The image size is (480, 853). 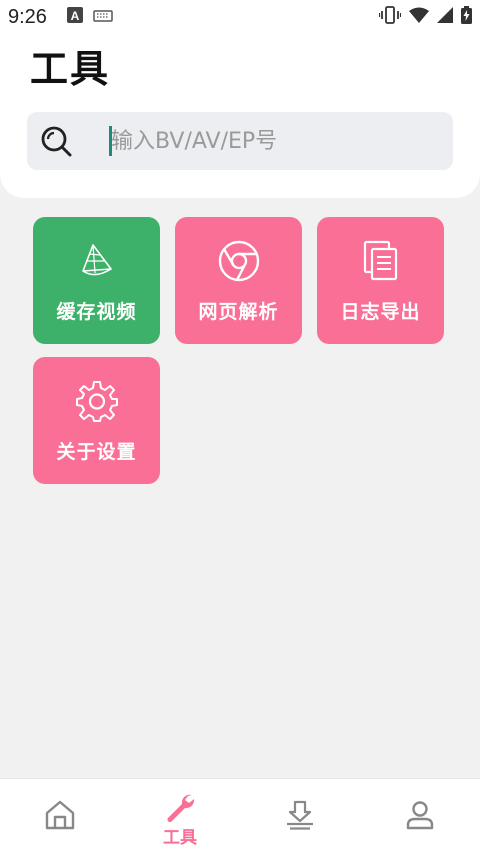 I want to click on page-title: 工具, so click(x=70, y=69).